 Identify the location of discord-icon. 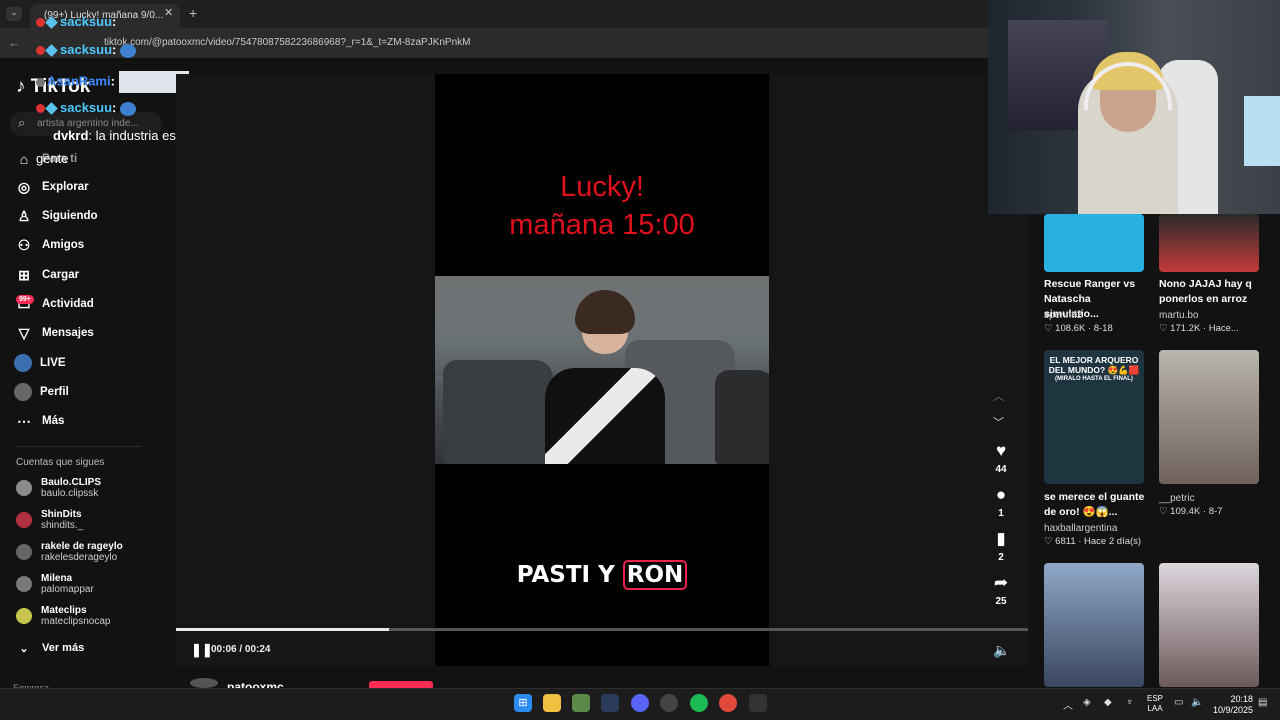
(640, 703).